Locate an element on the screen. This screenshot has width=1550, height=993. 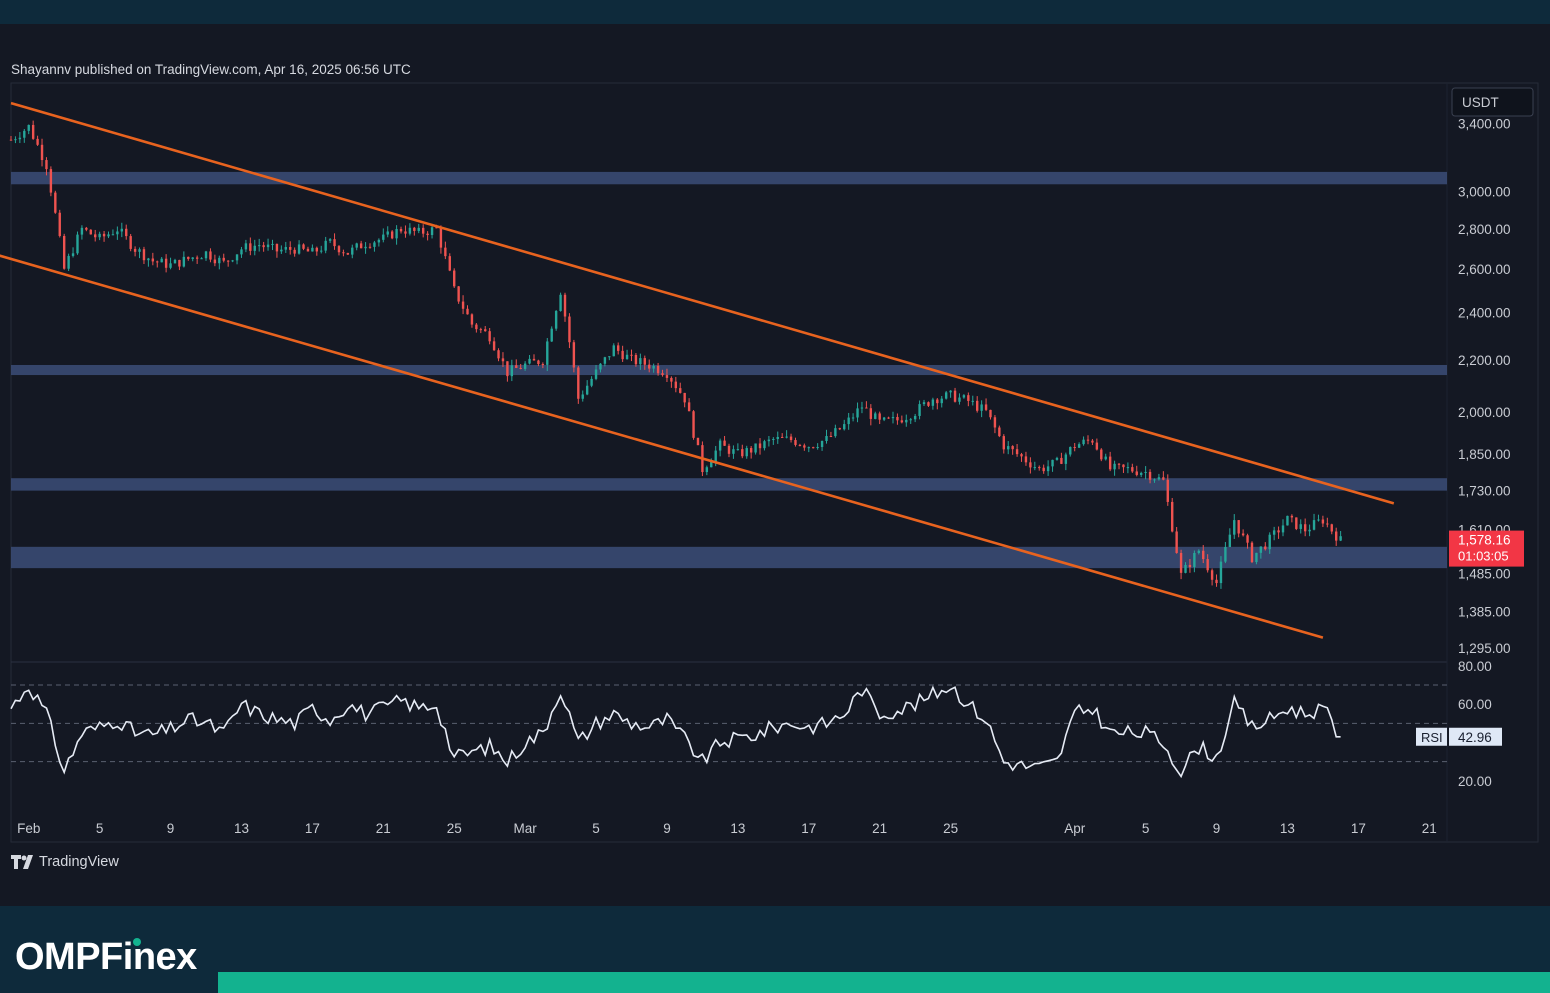
ompfinex-logo: OMPFinex is located at coordinates (106, 957).